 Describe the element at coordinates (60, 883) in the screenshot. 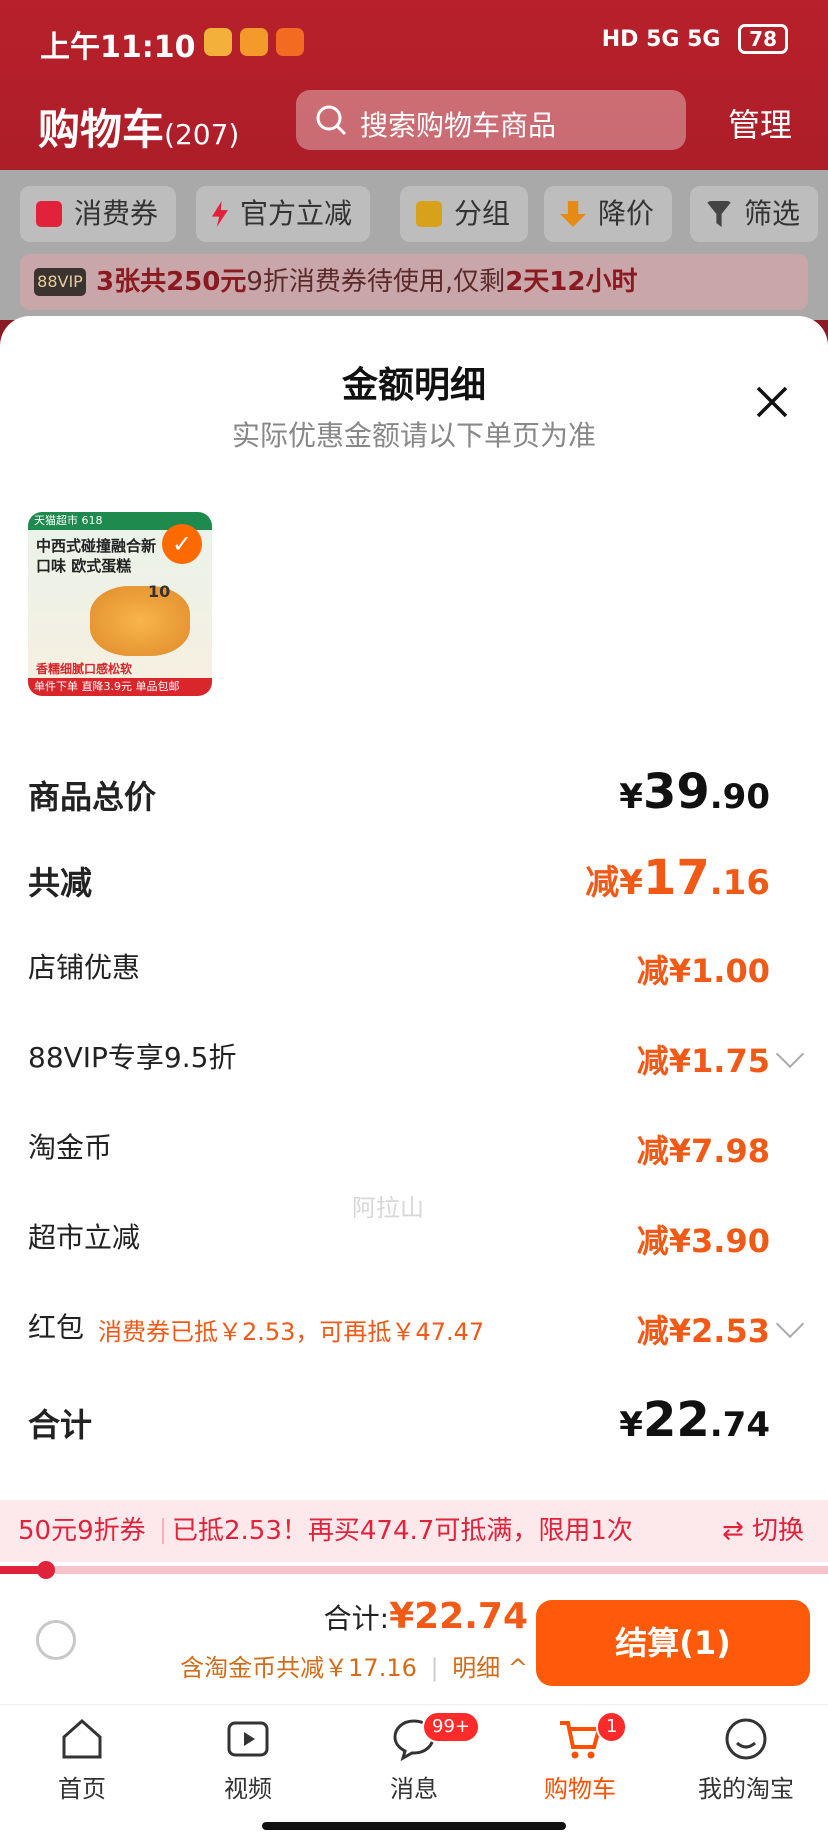

I see `total-discount-label: 共减` at that location.